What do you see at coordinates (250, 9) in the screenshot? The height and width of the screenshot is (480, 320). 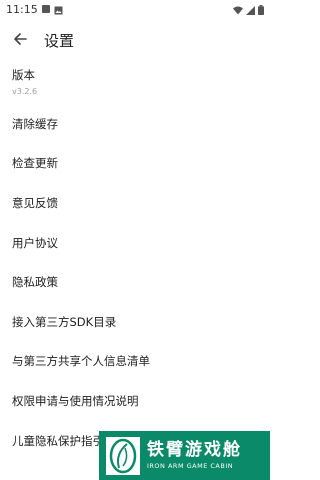 I see `signal-icon` at bounding box center [250, 9].